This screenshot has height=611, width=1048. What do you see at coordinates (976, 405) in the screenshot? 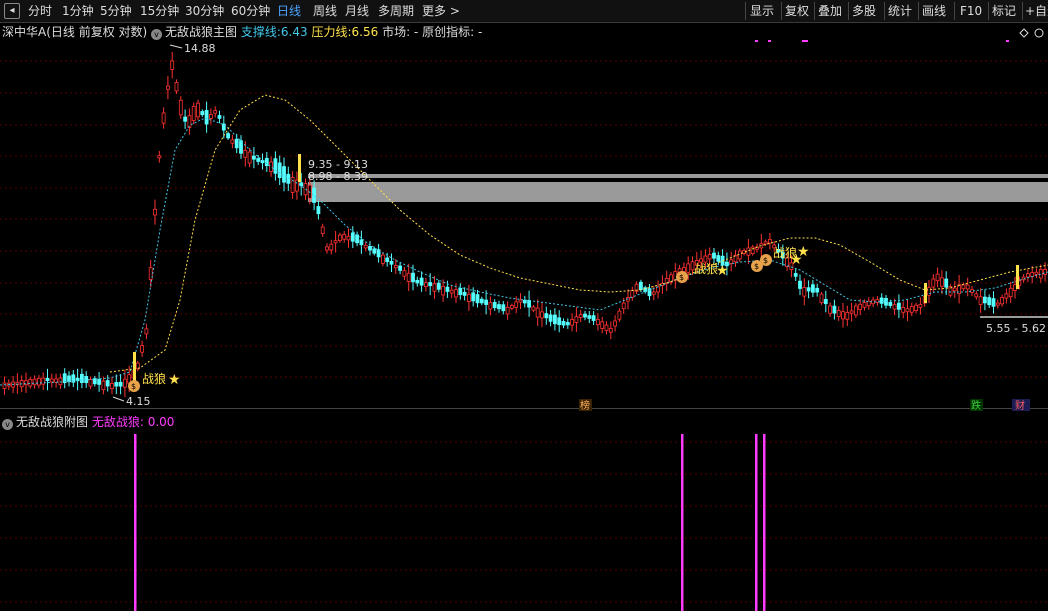
I see `marker-die: 跌` at bounding box center [976, 405].